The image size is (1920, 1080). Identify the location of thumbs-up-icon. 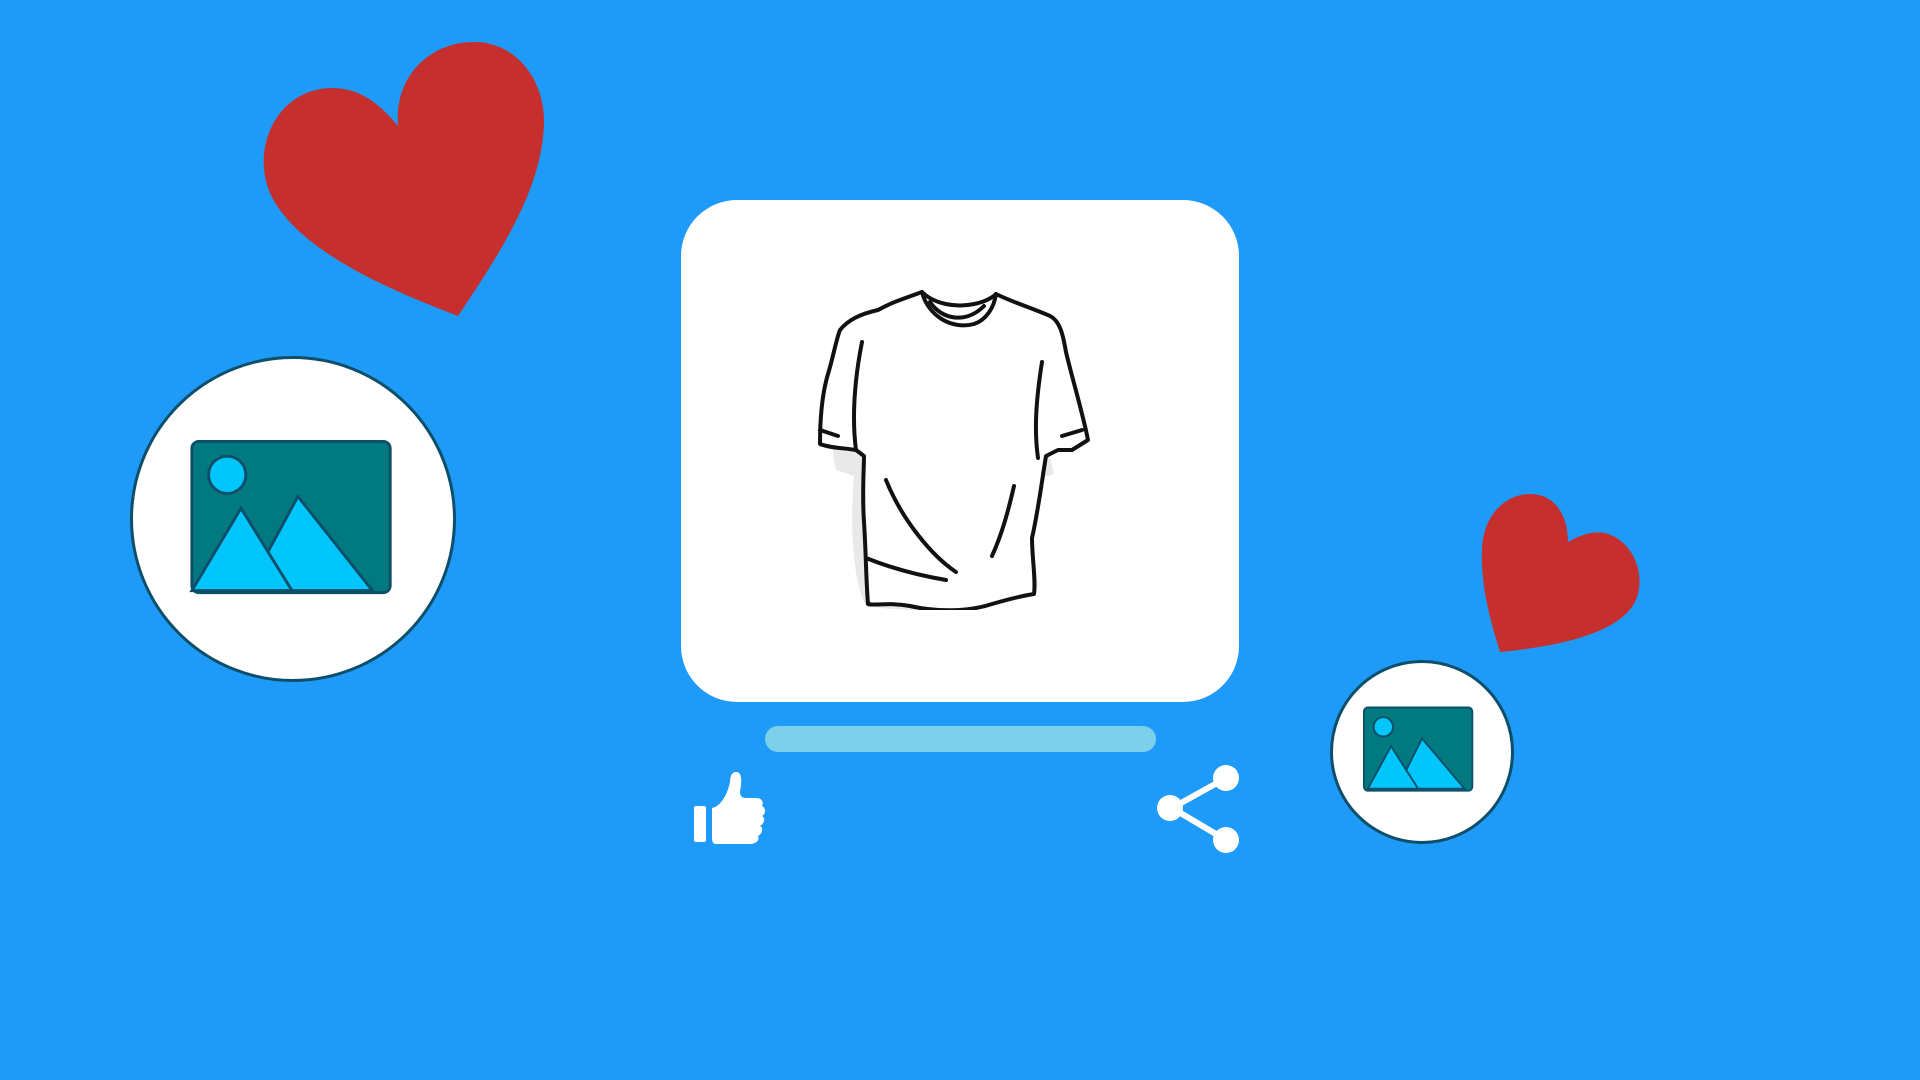
(729, 808).